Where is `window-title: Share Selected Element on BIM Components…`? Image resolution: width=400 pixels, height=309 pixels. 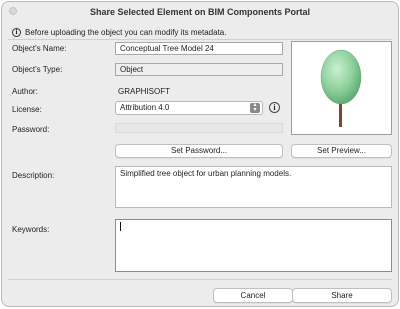
window-title: Share Selected Element on BIM Components… is located at coordinates (200, 12).